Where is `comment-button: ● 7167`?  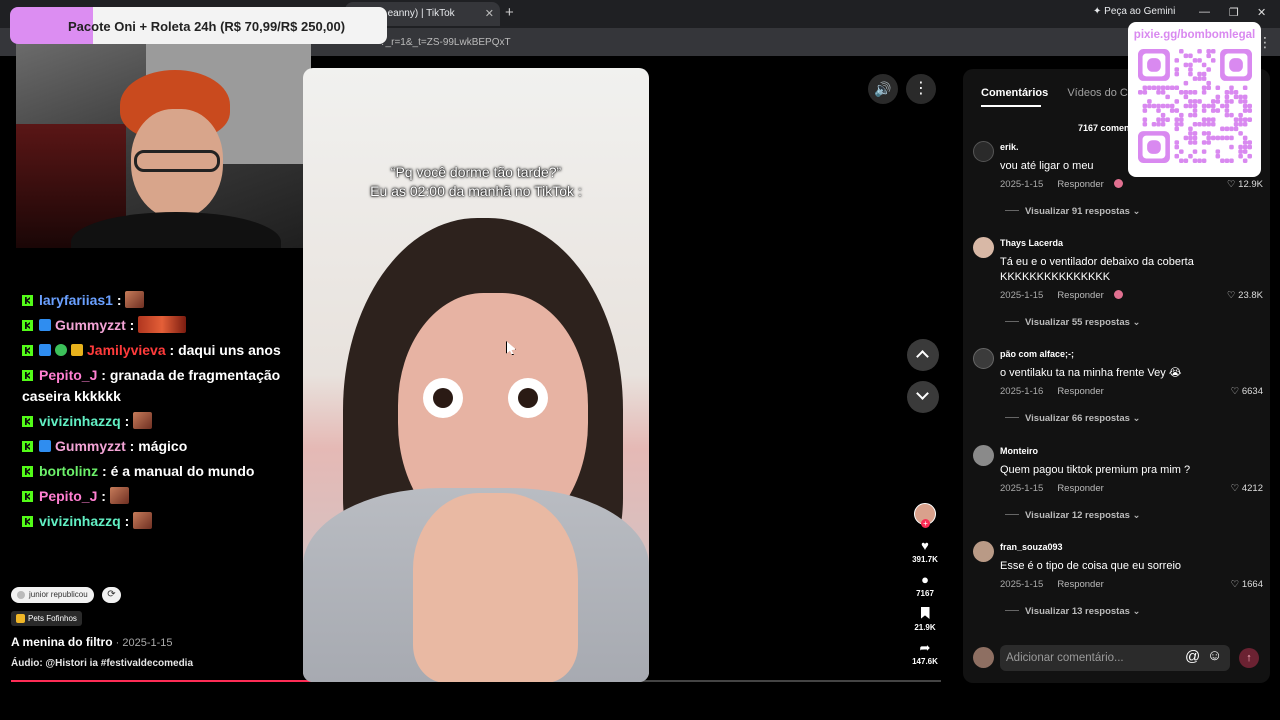
comment-button: ● 7167 is located at coordinates (925, 585).